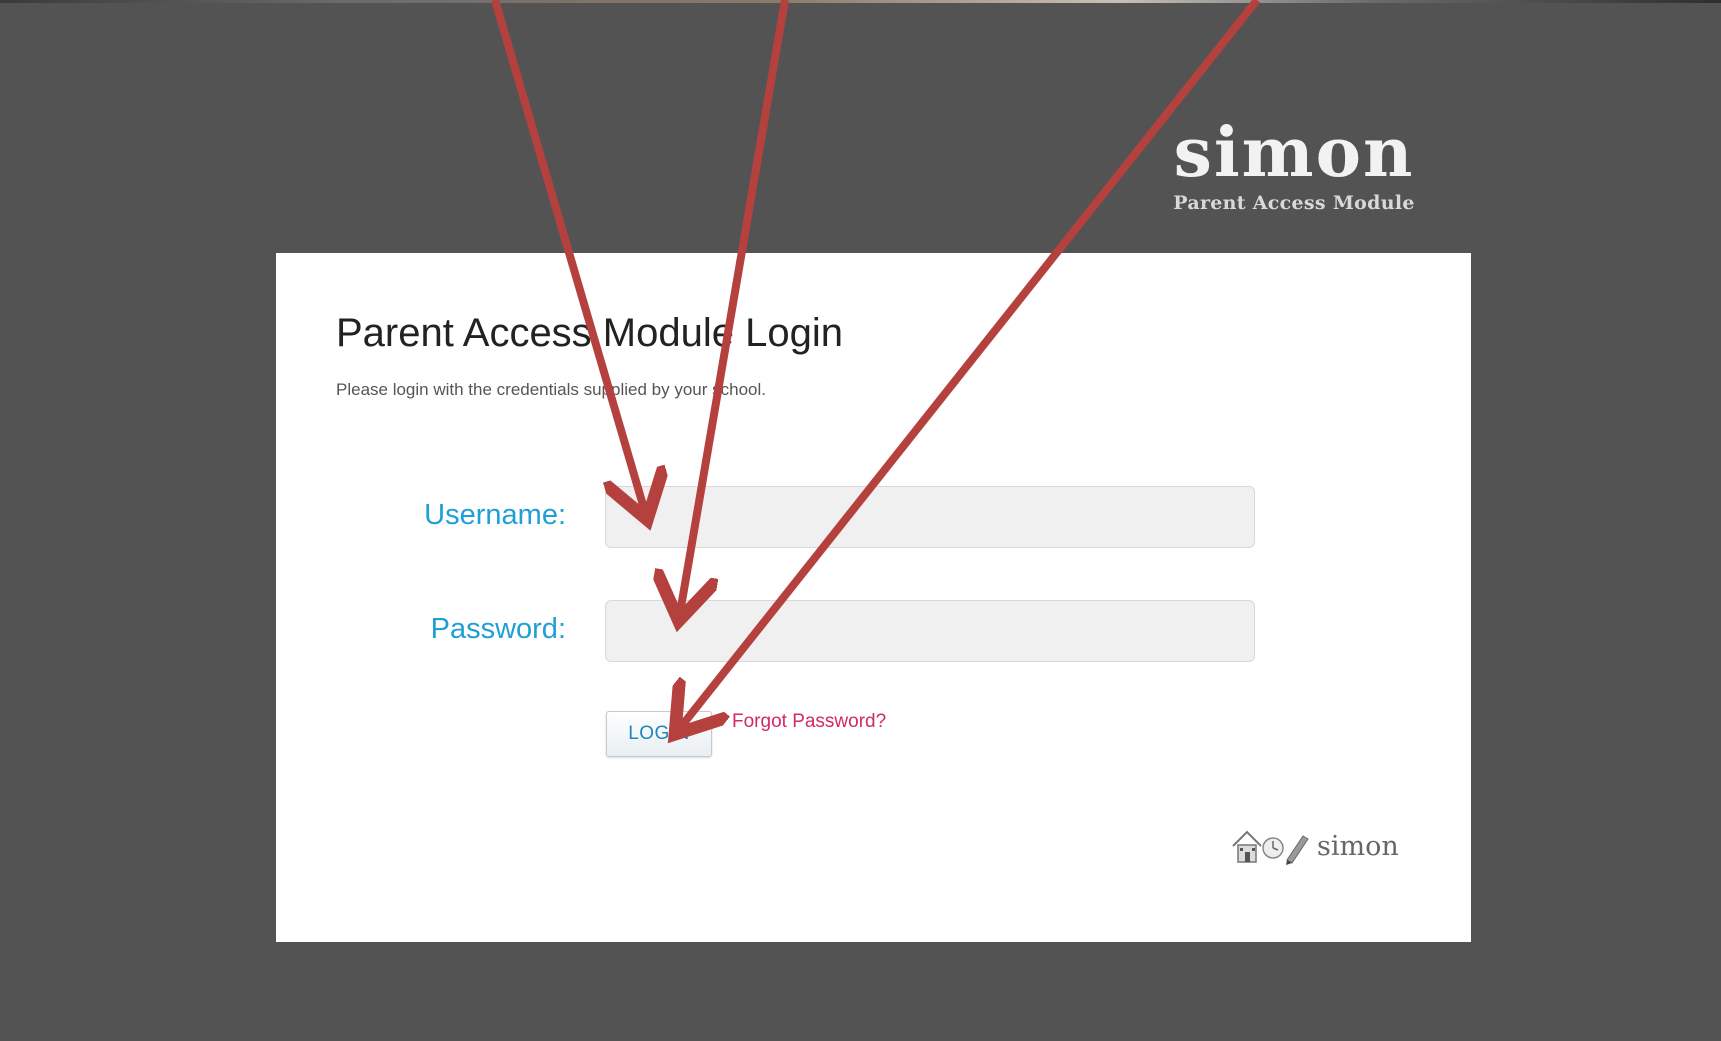 The height and width of the screenshot is (1041, 1721). I want to click on brand-logo: simon Parent Access Module, so click(1294, 166).